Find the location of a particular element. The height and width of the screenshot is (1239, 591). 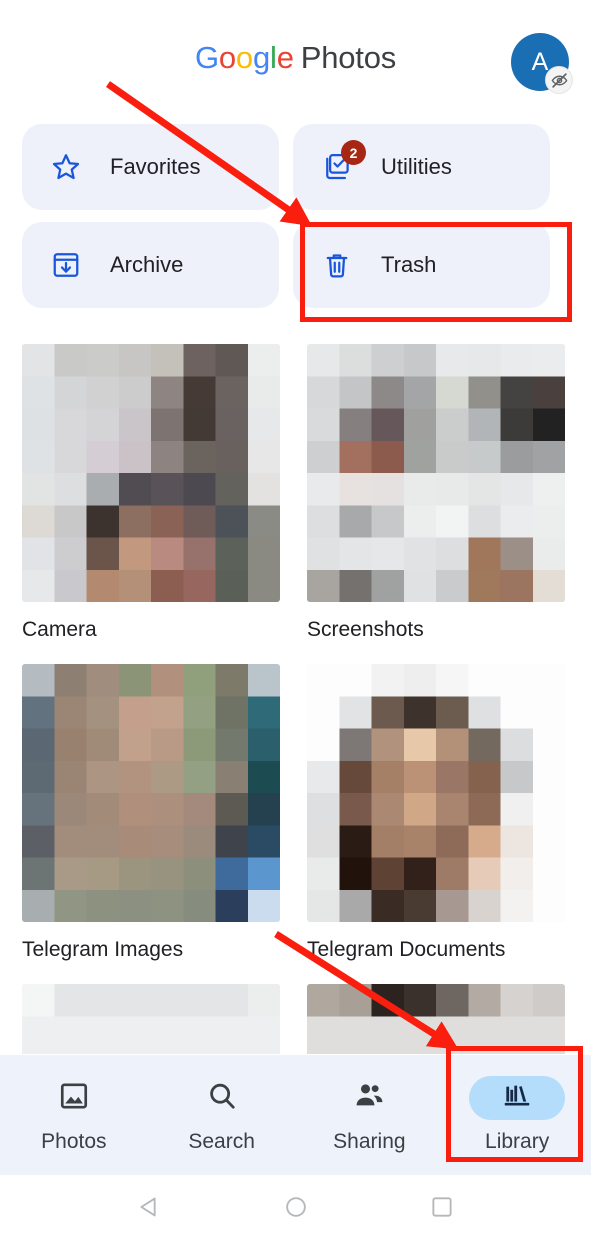

bottom-navigation-bar: Photos Search Sharing Library is located at coordinates (295, 1115).